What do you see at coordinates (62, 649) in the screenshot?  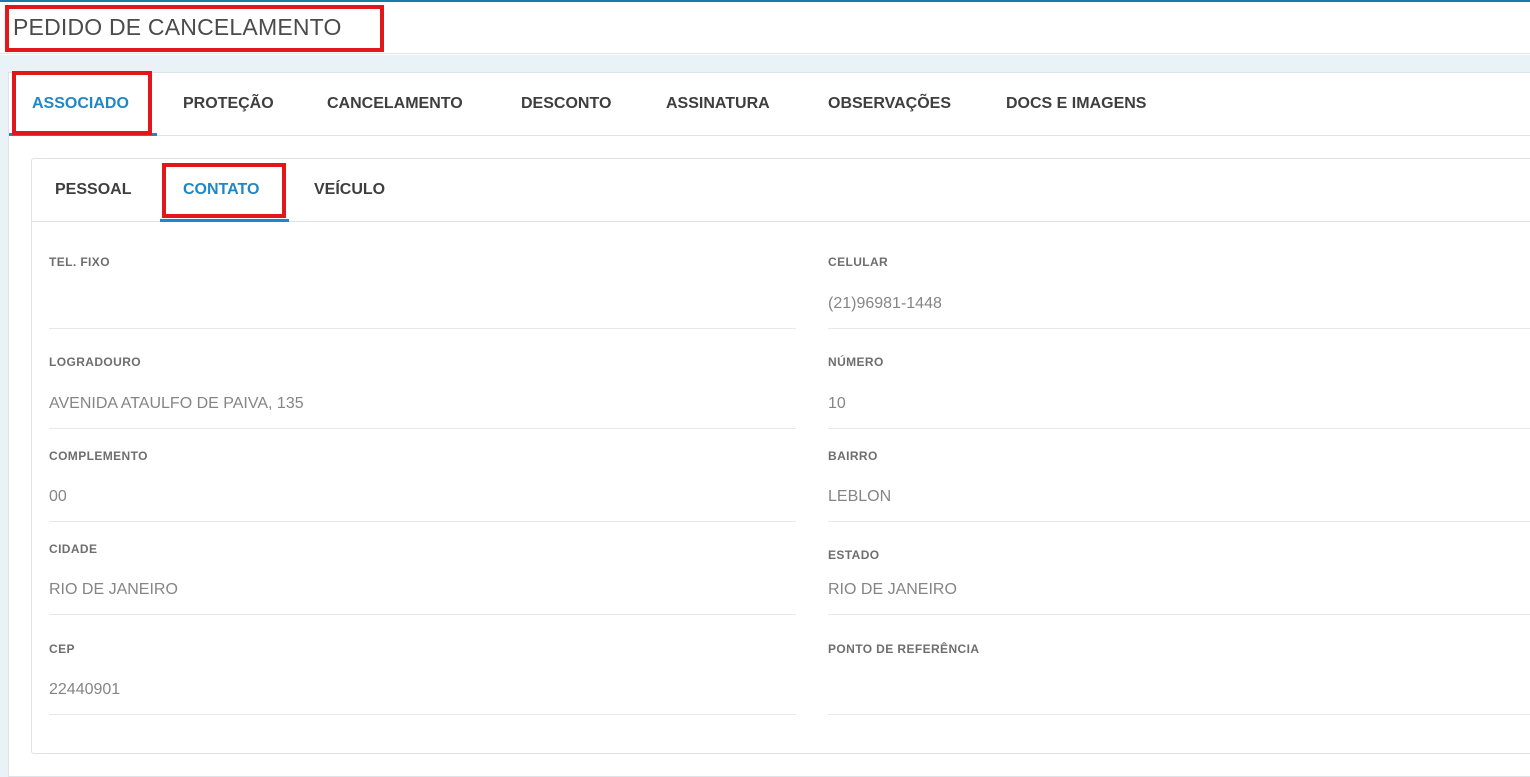 I see `label-cep: CEP` at bounding box center [62, 649].